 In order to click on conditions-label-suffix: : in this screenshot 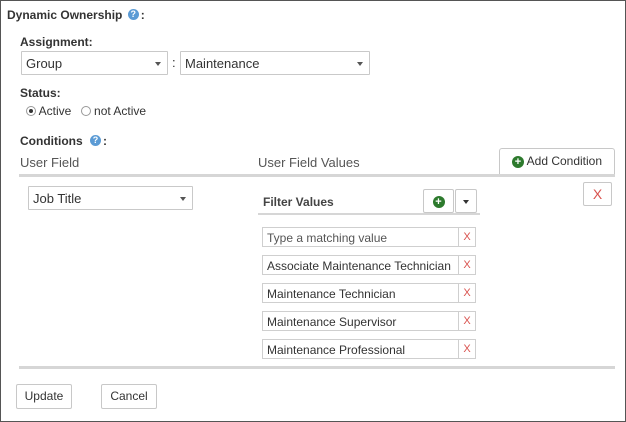, I will do `click(105, 141)`.